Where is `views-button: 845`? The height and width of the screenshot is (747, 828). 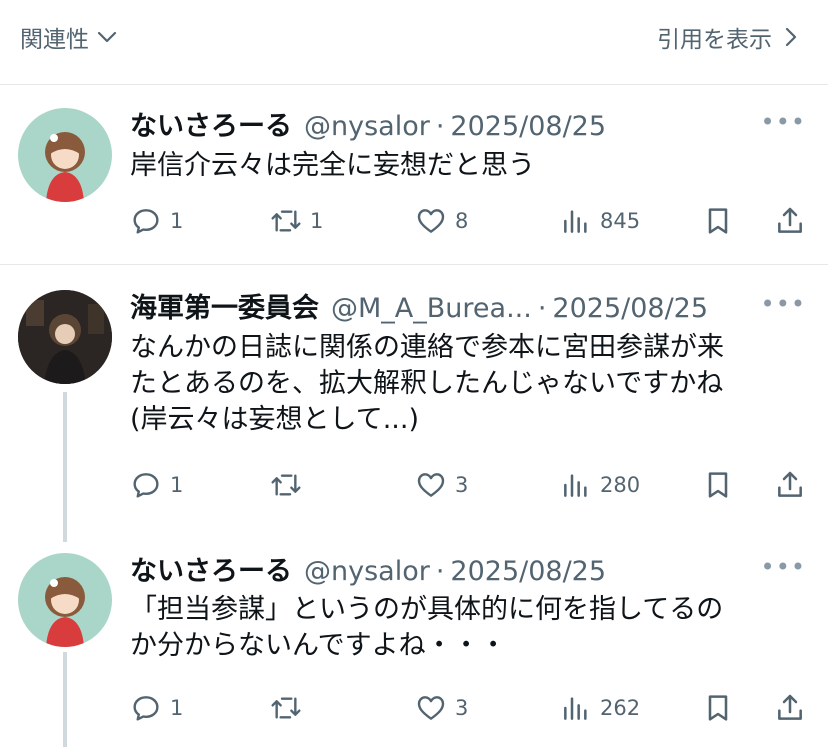
views-button: 845 is located at coordinates (600, 221).